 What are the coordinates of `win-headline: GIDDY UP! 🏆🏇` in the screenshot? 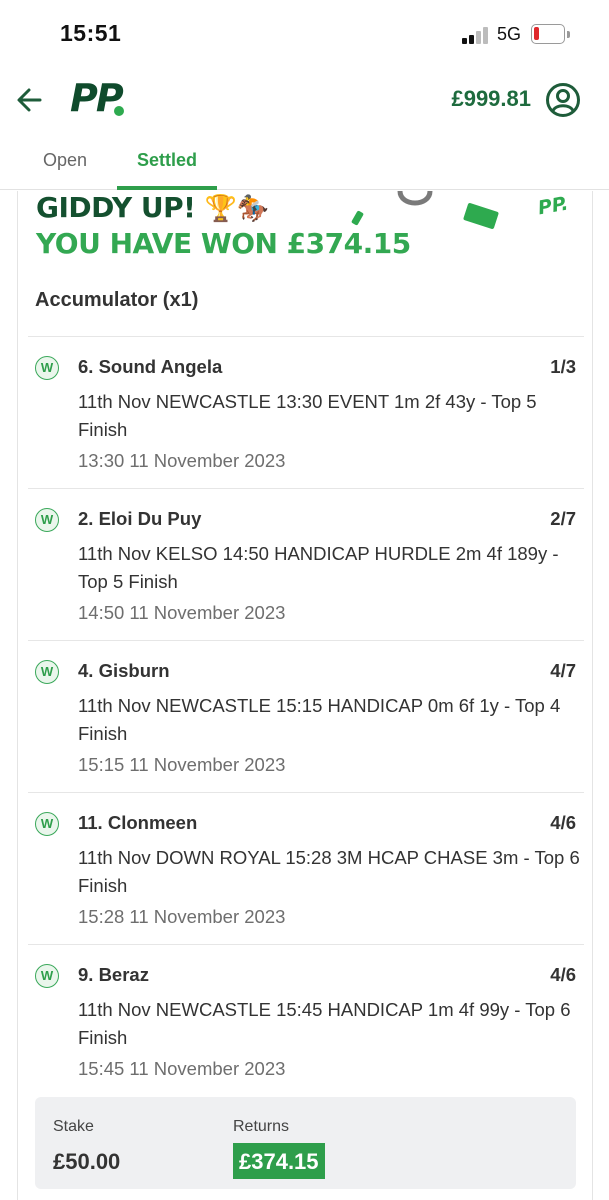 It's located at (152, 207).